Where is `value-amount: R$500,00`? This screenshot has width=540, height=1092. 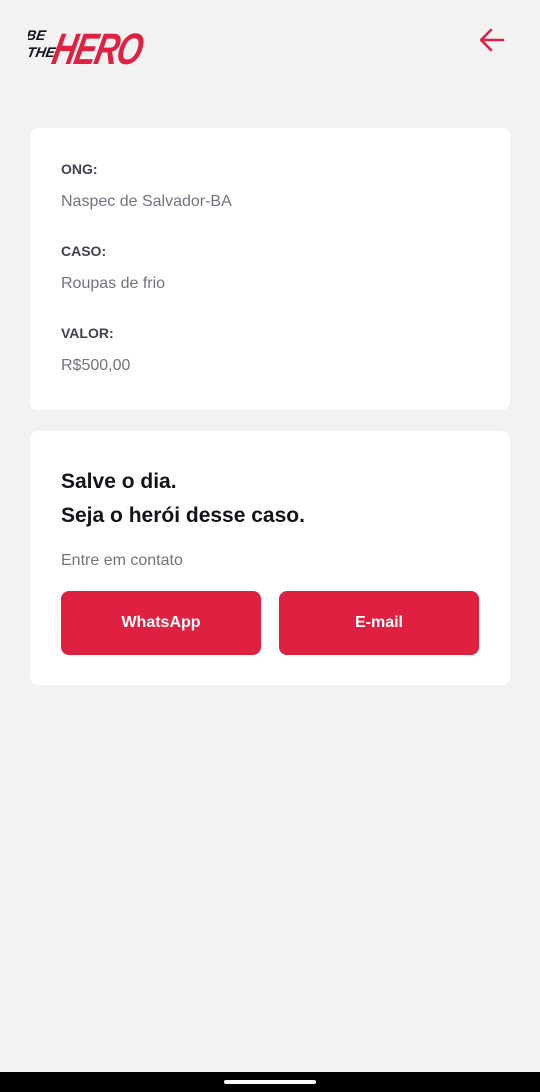 value-amount: R$500,00 is located at coordinates (96, 365).